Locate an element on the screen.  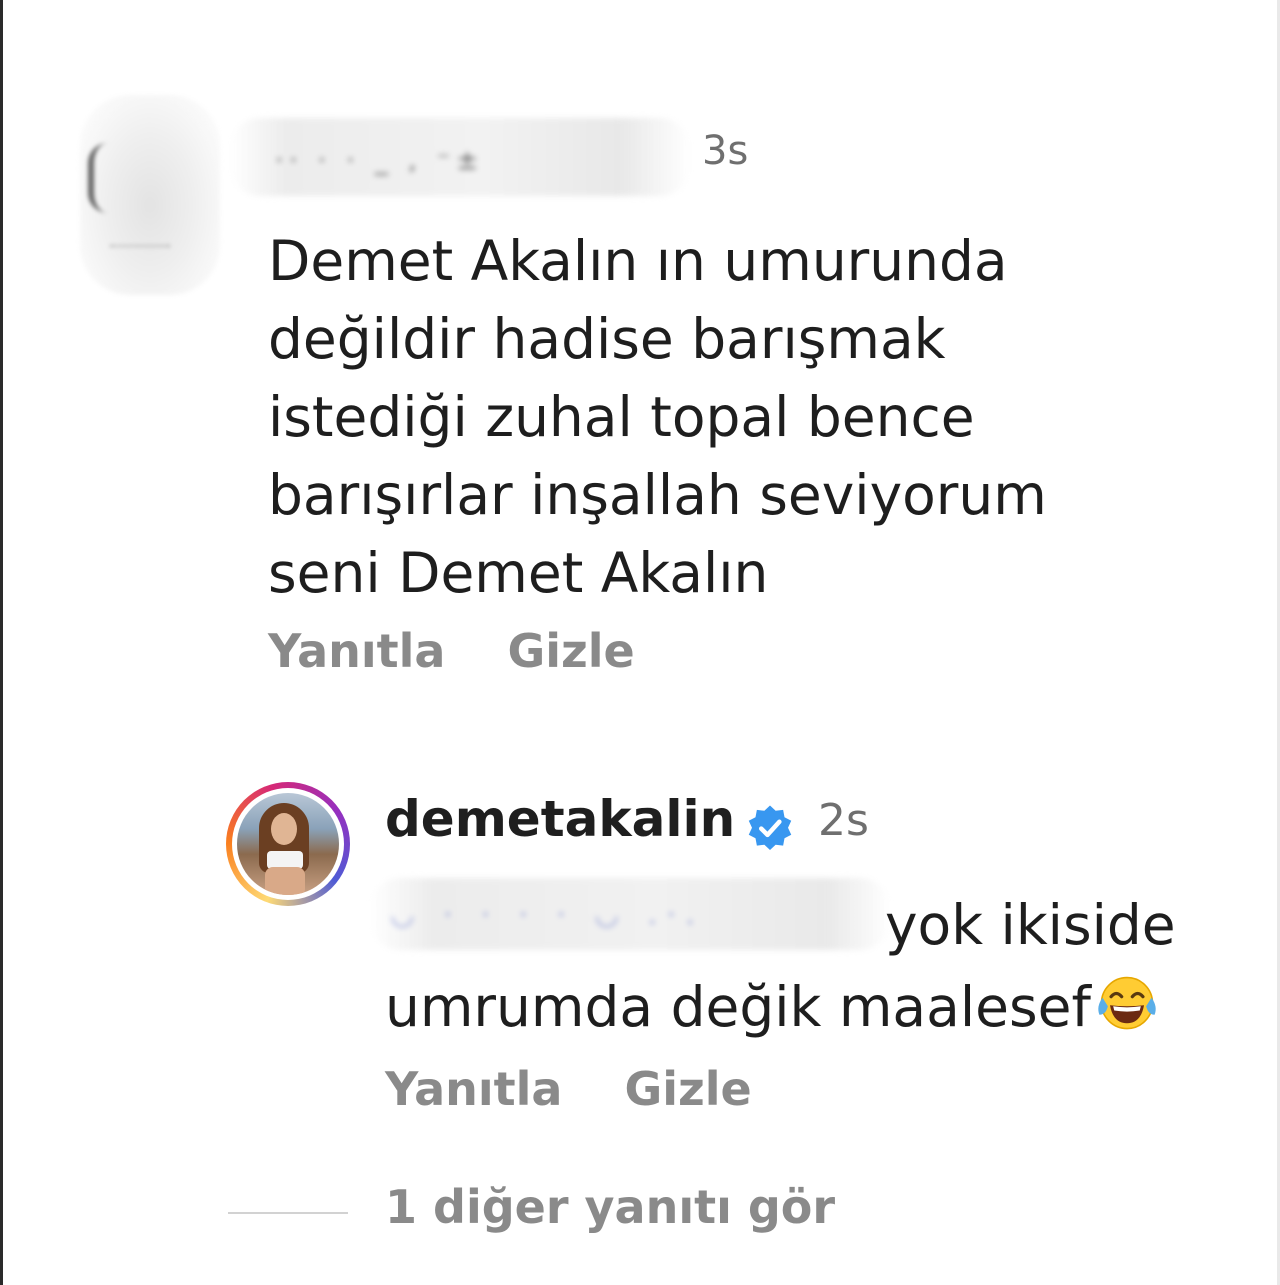
avatar-photo is located at coordinates (288, 844).